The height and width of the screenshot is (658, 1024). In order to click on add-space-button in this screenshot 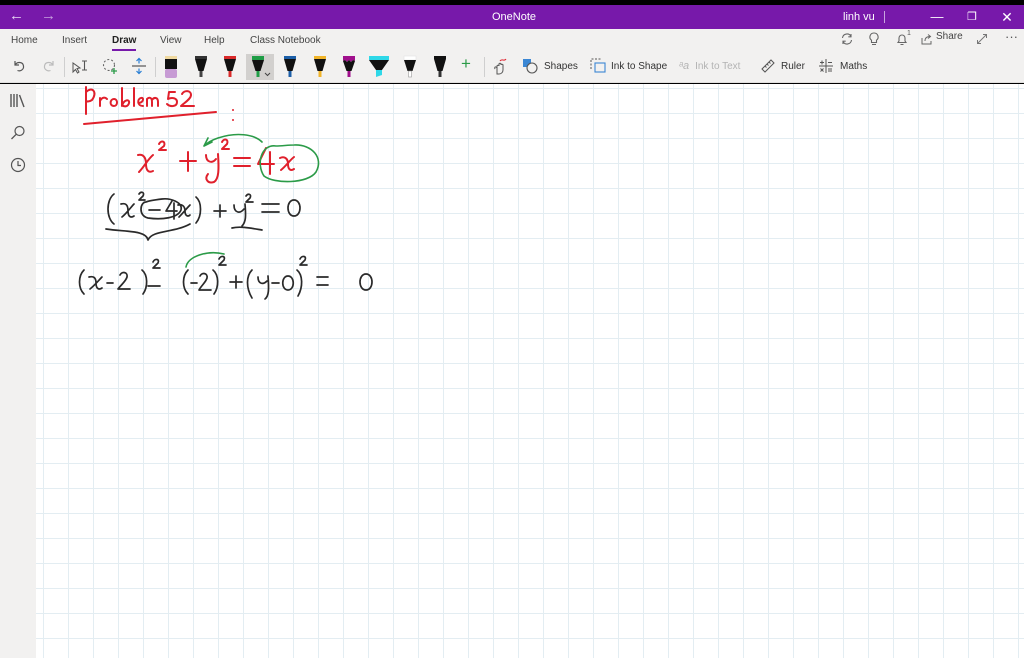, I will do `click(139, 66)`.